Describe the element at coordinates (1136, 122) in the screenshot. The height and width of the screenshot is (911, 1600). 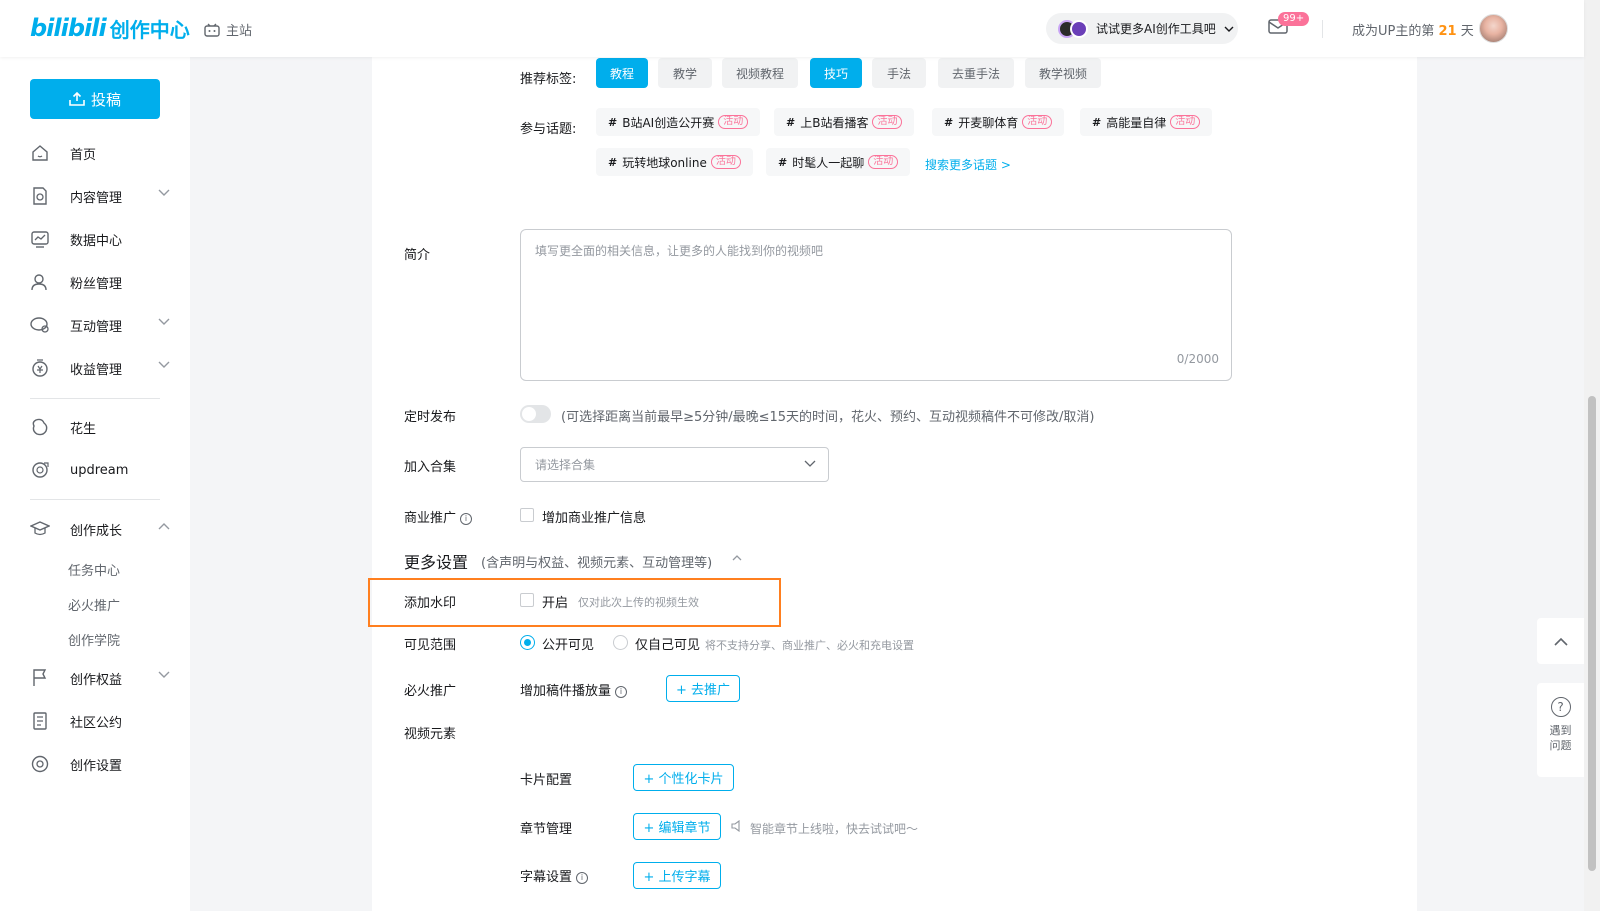
I see `topic-label: 高能量自律` at that location.